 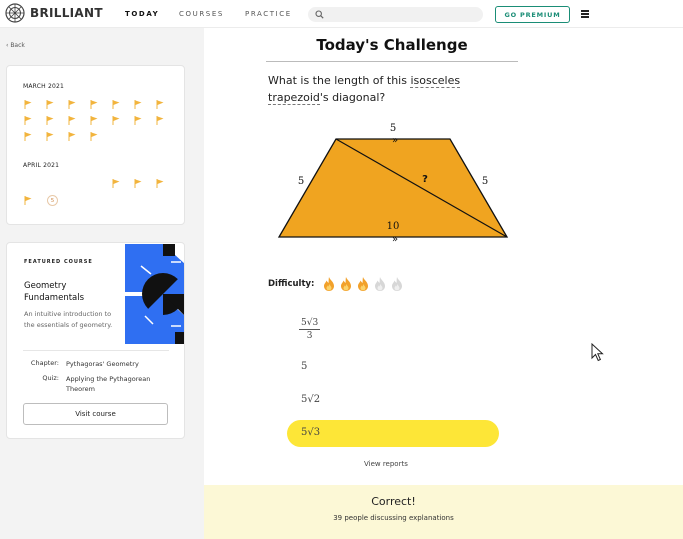 I want to click on hamburger-menu-icon, so click(x=585, y=14).